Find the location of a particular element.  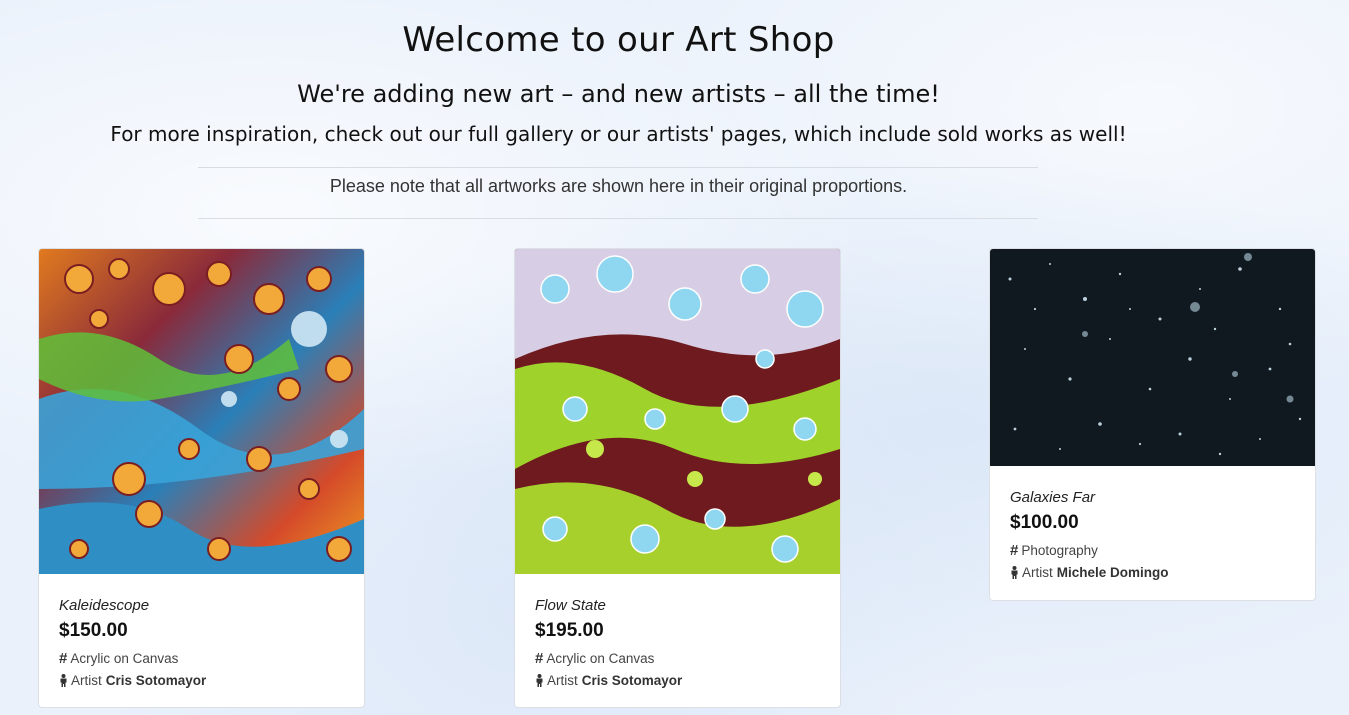

artwork-title: Flow State is located at coordinates (608, 605).